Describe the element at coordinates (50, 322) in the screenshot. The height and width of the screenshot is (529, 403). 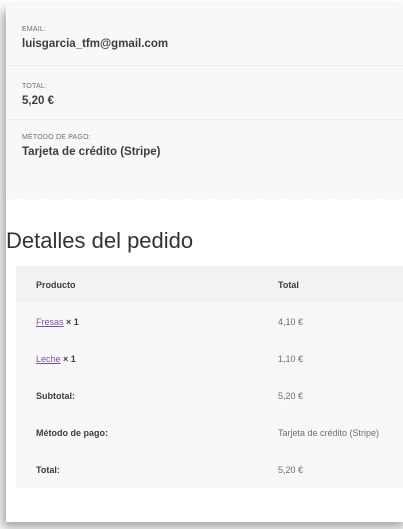
I see `product-link-fresas: Fresas` at that location.